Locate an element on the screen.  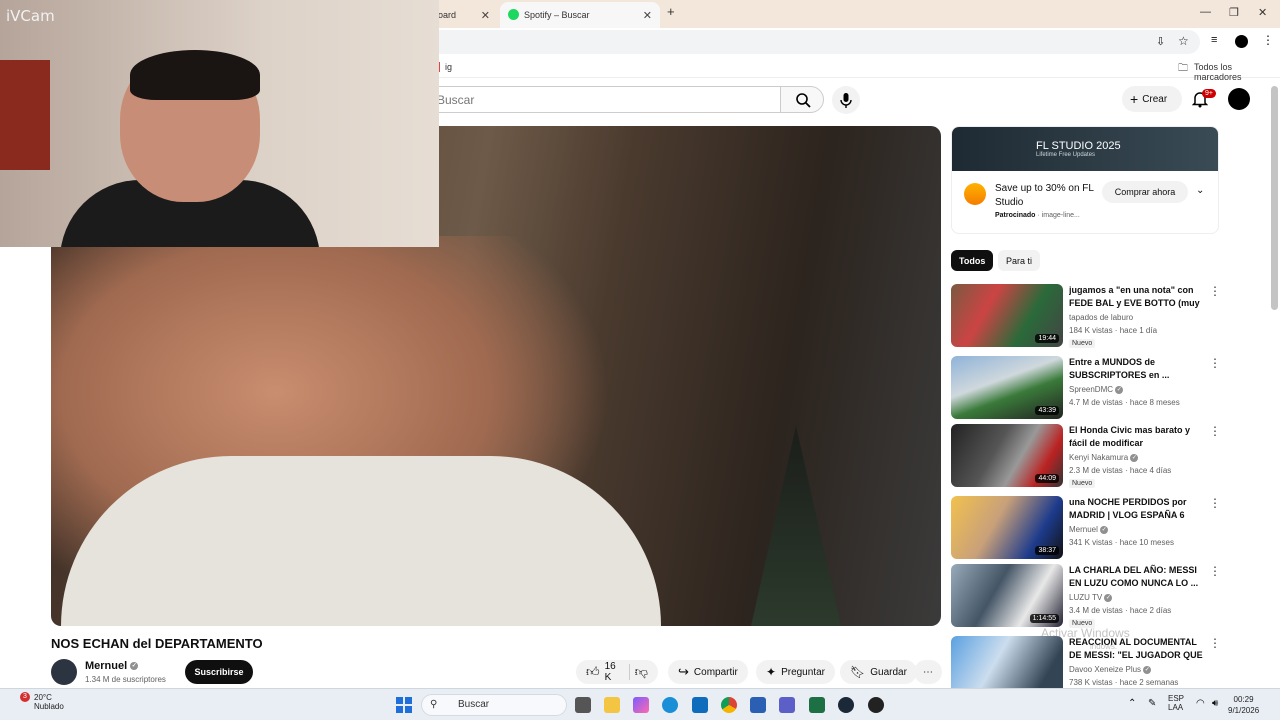
excel-icon is located at coordinates (817, 705).